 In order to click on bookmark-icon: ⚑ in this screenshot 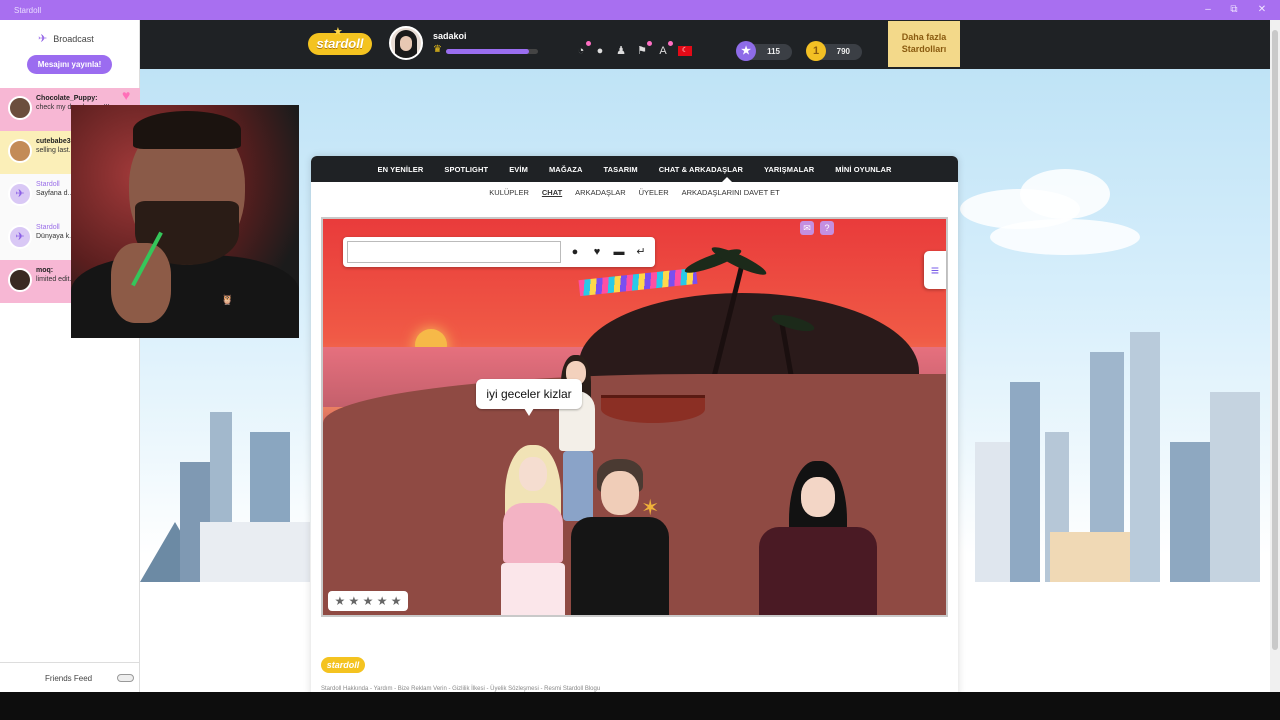, I will do `click(643, 49)`.